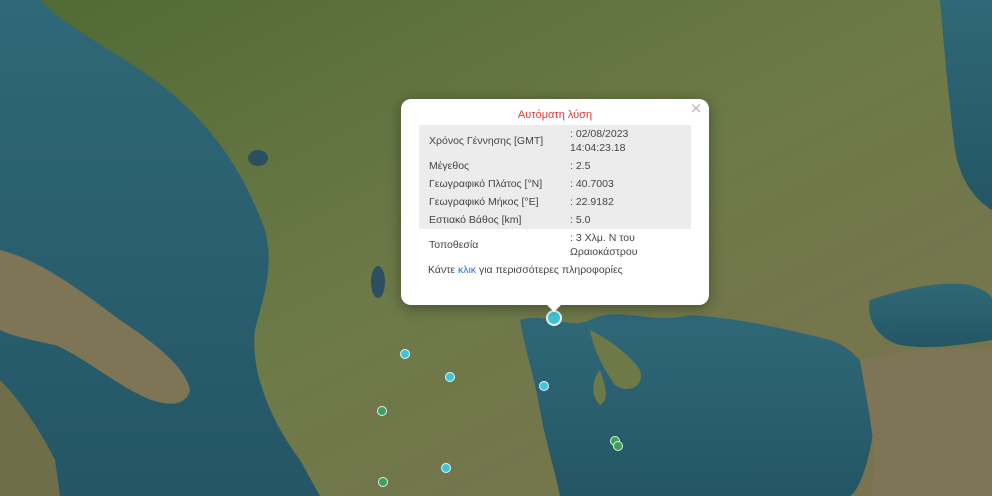 The height and width of the screenshot is (496, 992). What do you see at coordinates (454, 245) in the screenshot?
I see `row-label: Τοποθεσία` at bounding box center [454, 245].